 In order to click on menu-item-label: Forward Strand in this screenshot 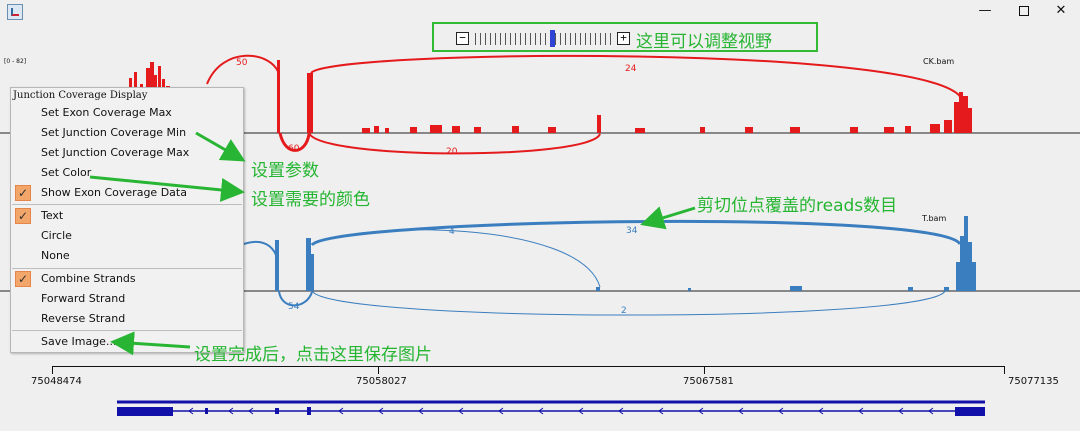, I will do `click(83, 298)`.